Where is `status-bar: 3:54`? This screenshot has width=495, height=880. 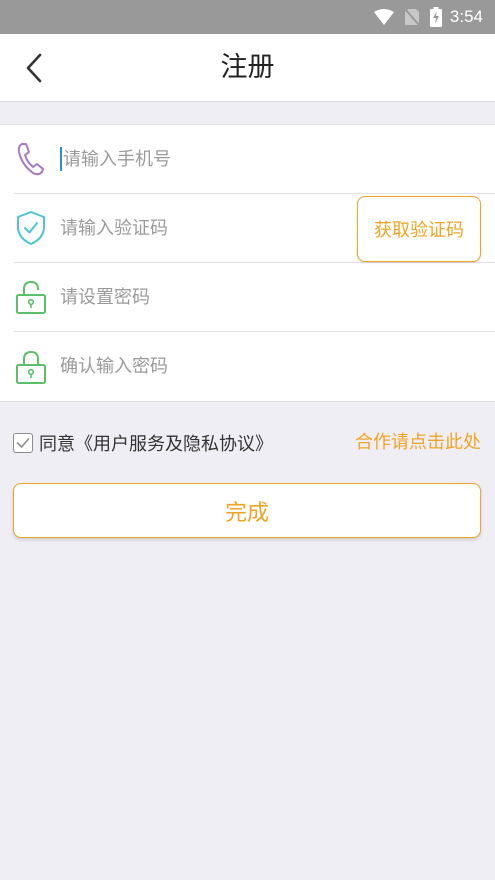
status-bar: 3:54 is located at coordinates (247, 17).